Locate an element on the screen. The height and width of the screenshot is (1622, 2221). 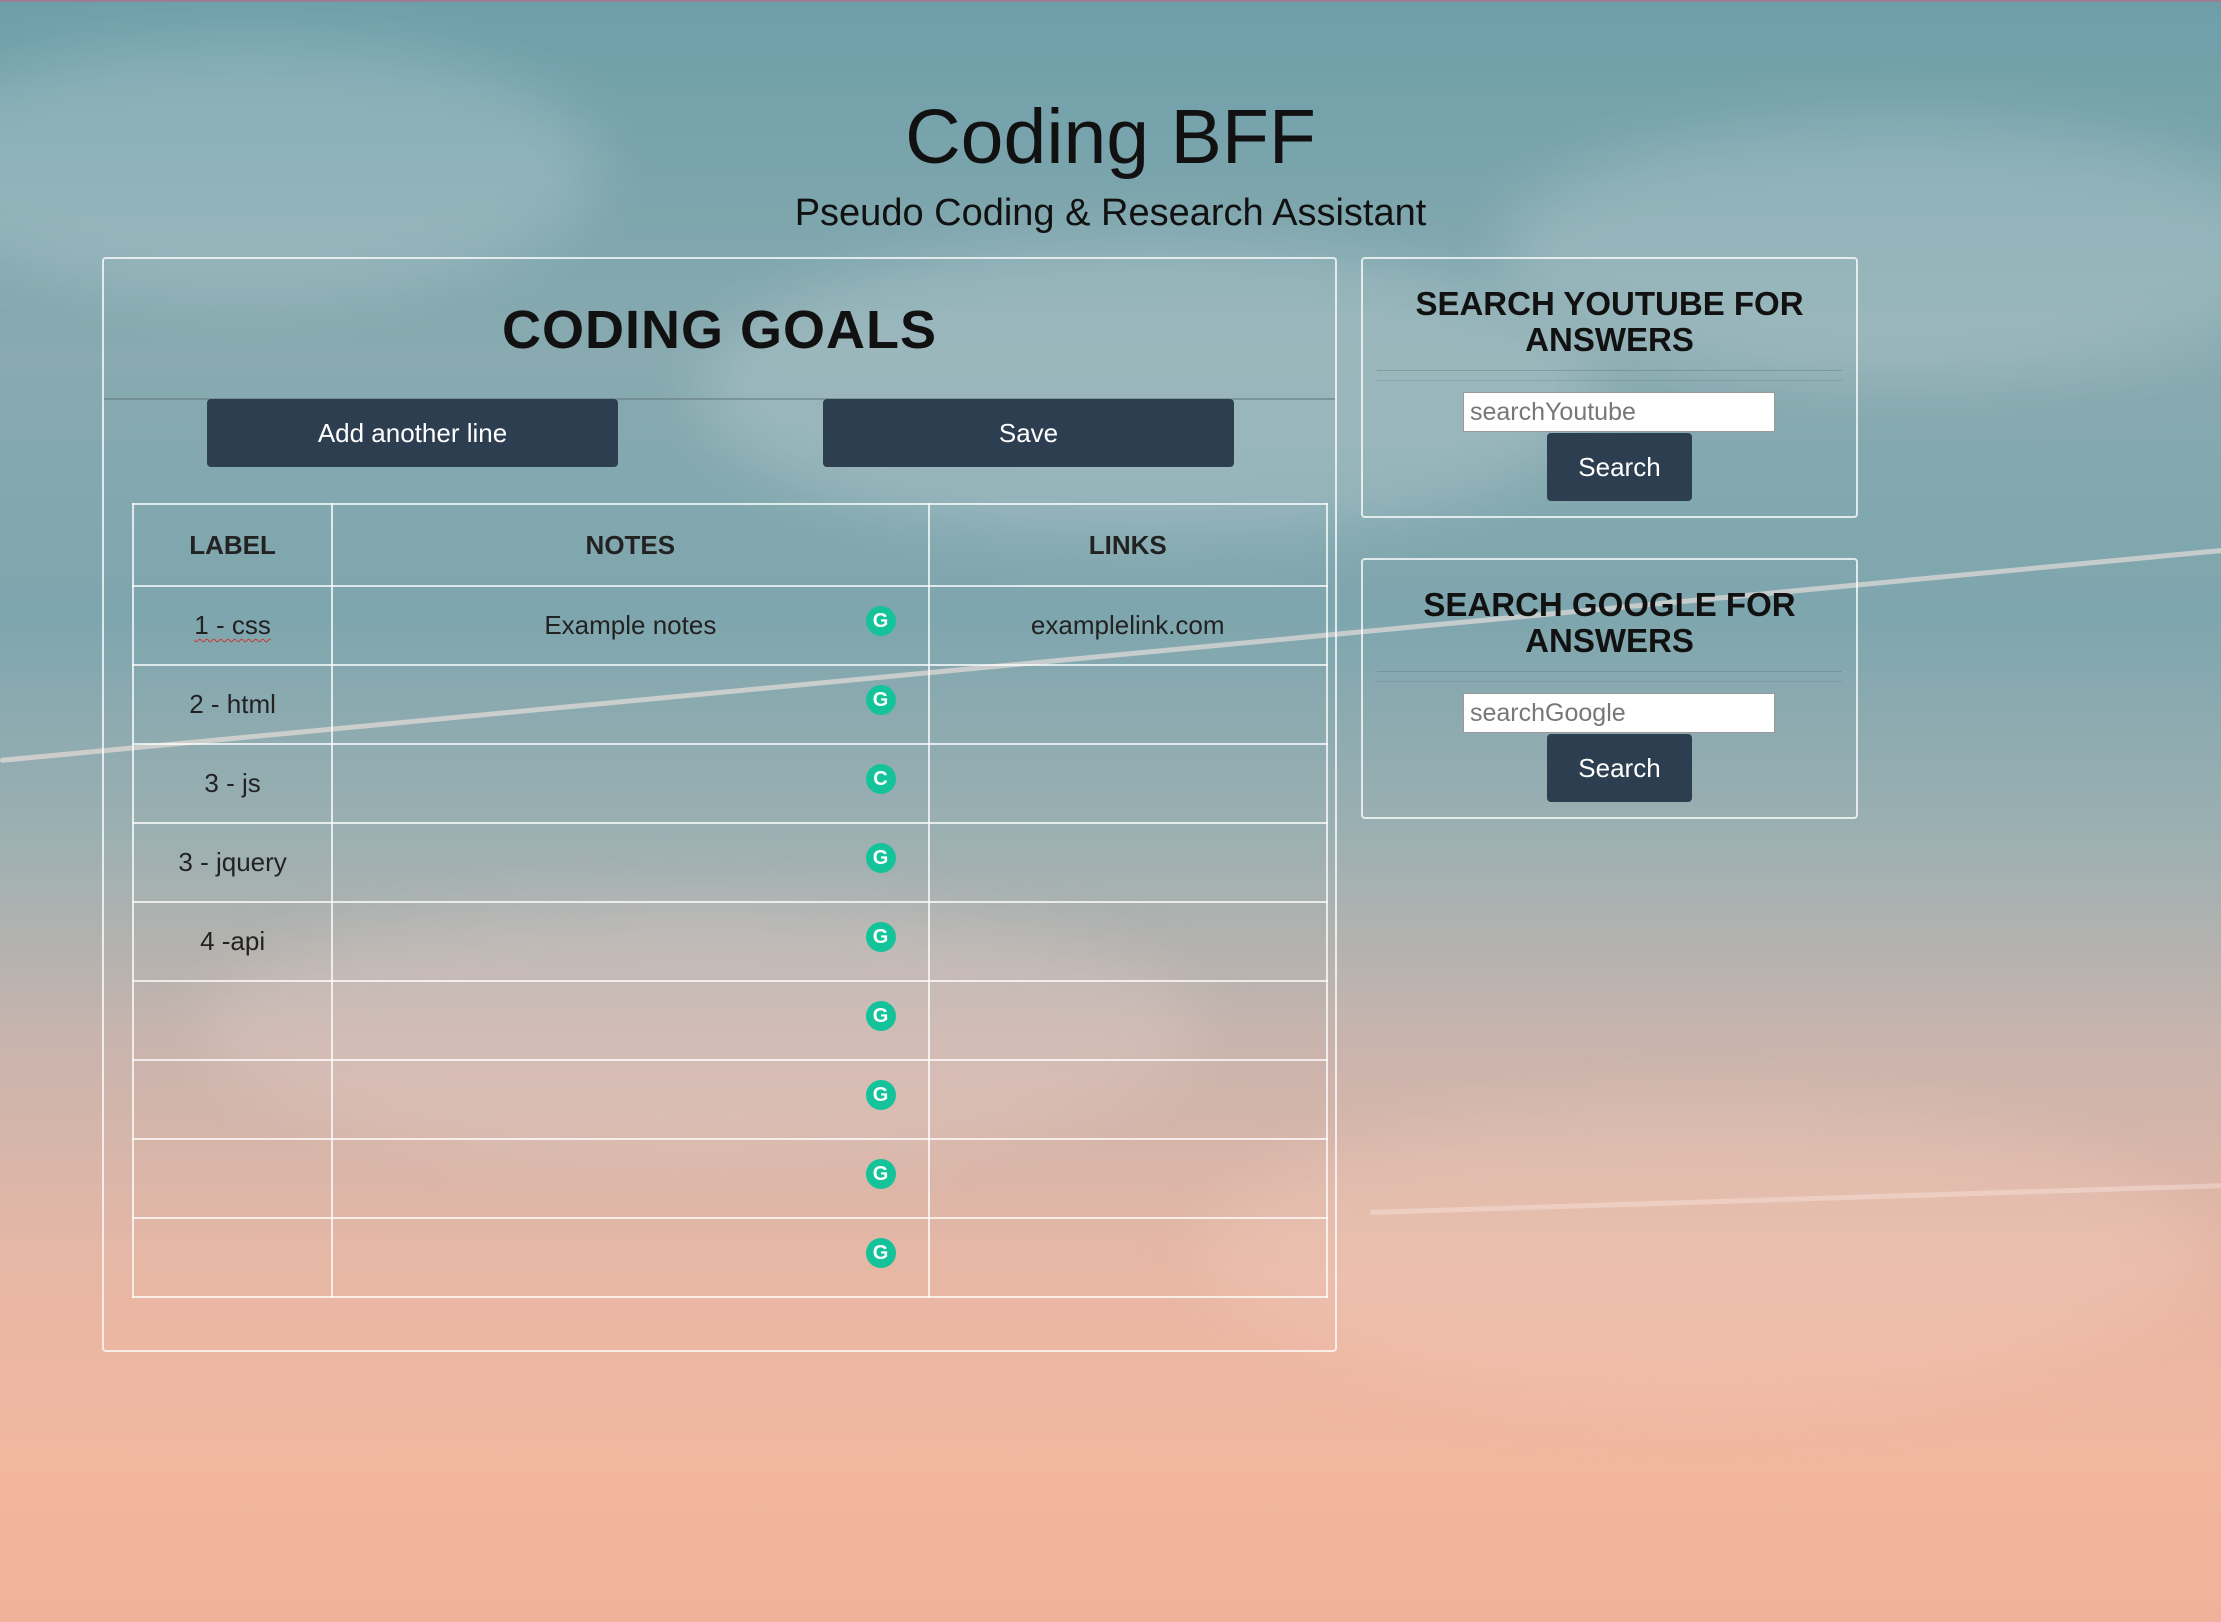
label-cell: 3 - js is located at coordinates (232, 783).